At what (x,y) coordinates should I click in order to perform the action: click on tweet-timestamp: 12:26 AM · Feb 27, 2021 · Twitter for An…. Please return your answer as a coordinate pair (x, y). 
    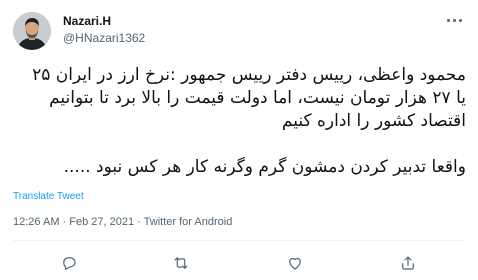
    Looking at the image, I should click on (122, 222).